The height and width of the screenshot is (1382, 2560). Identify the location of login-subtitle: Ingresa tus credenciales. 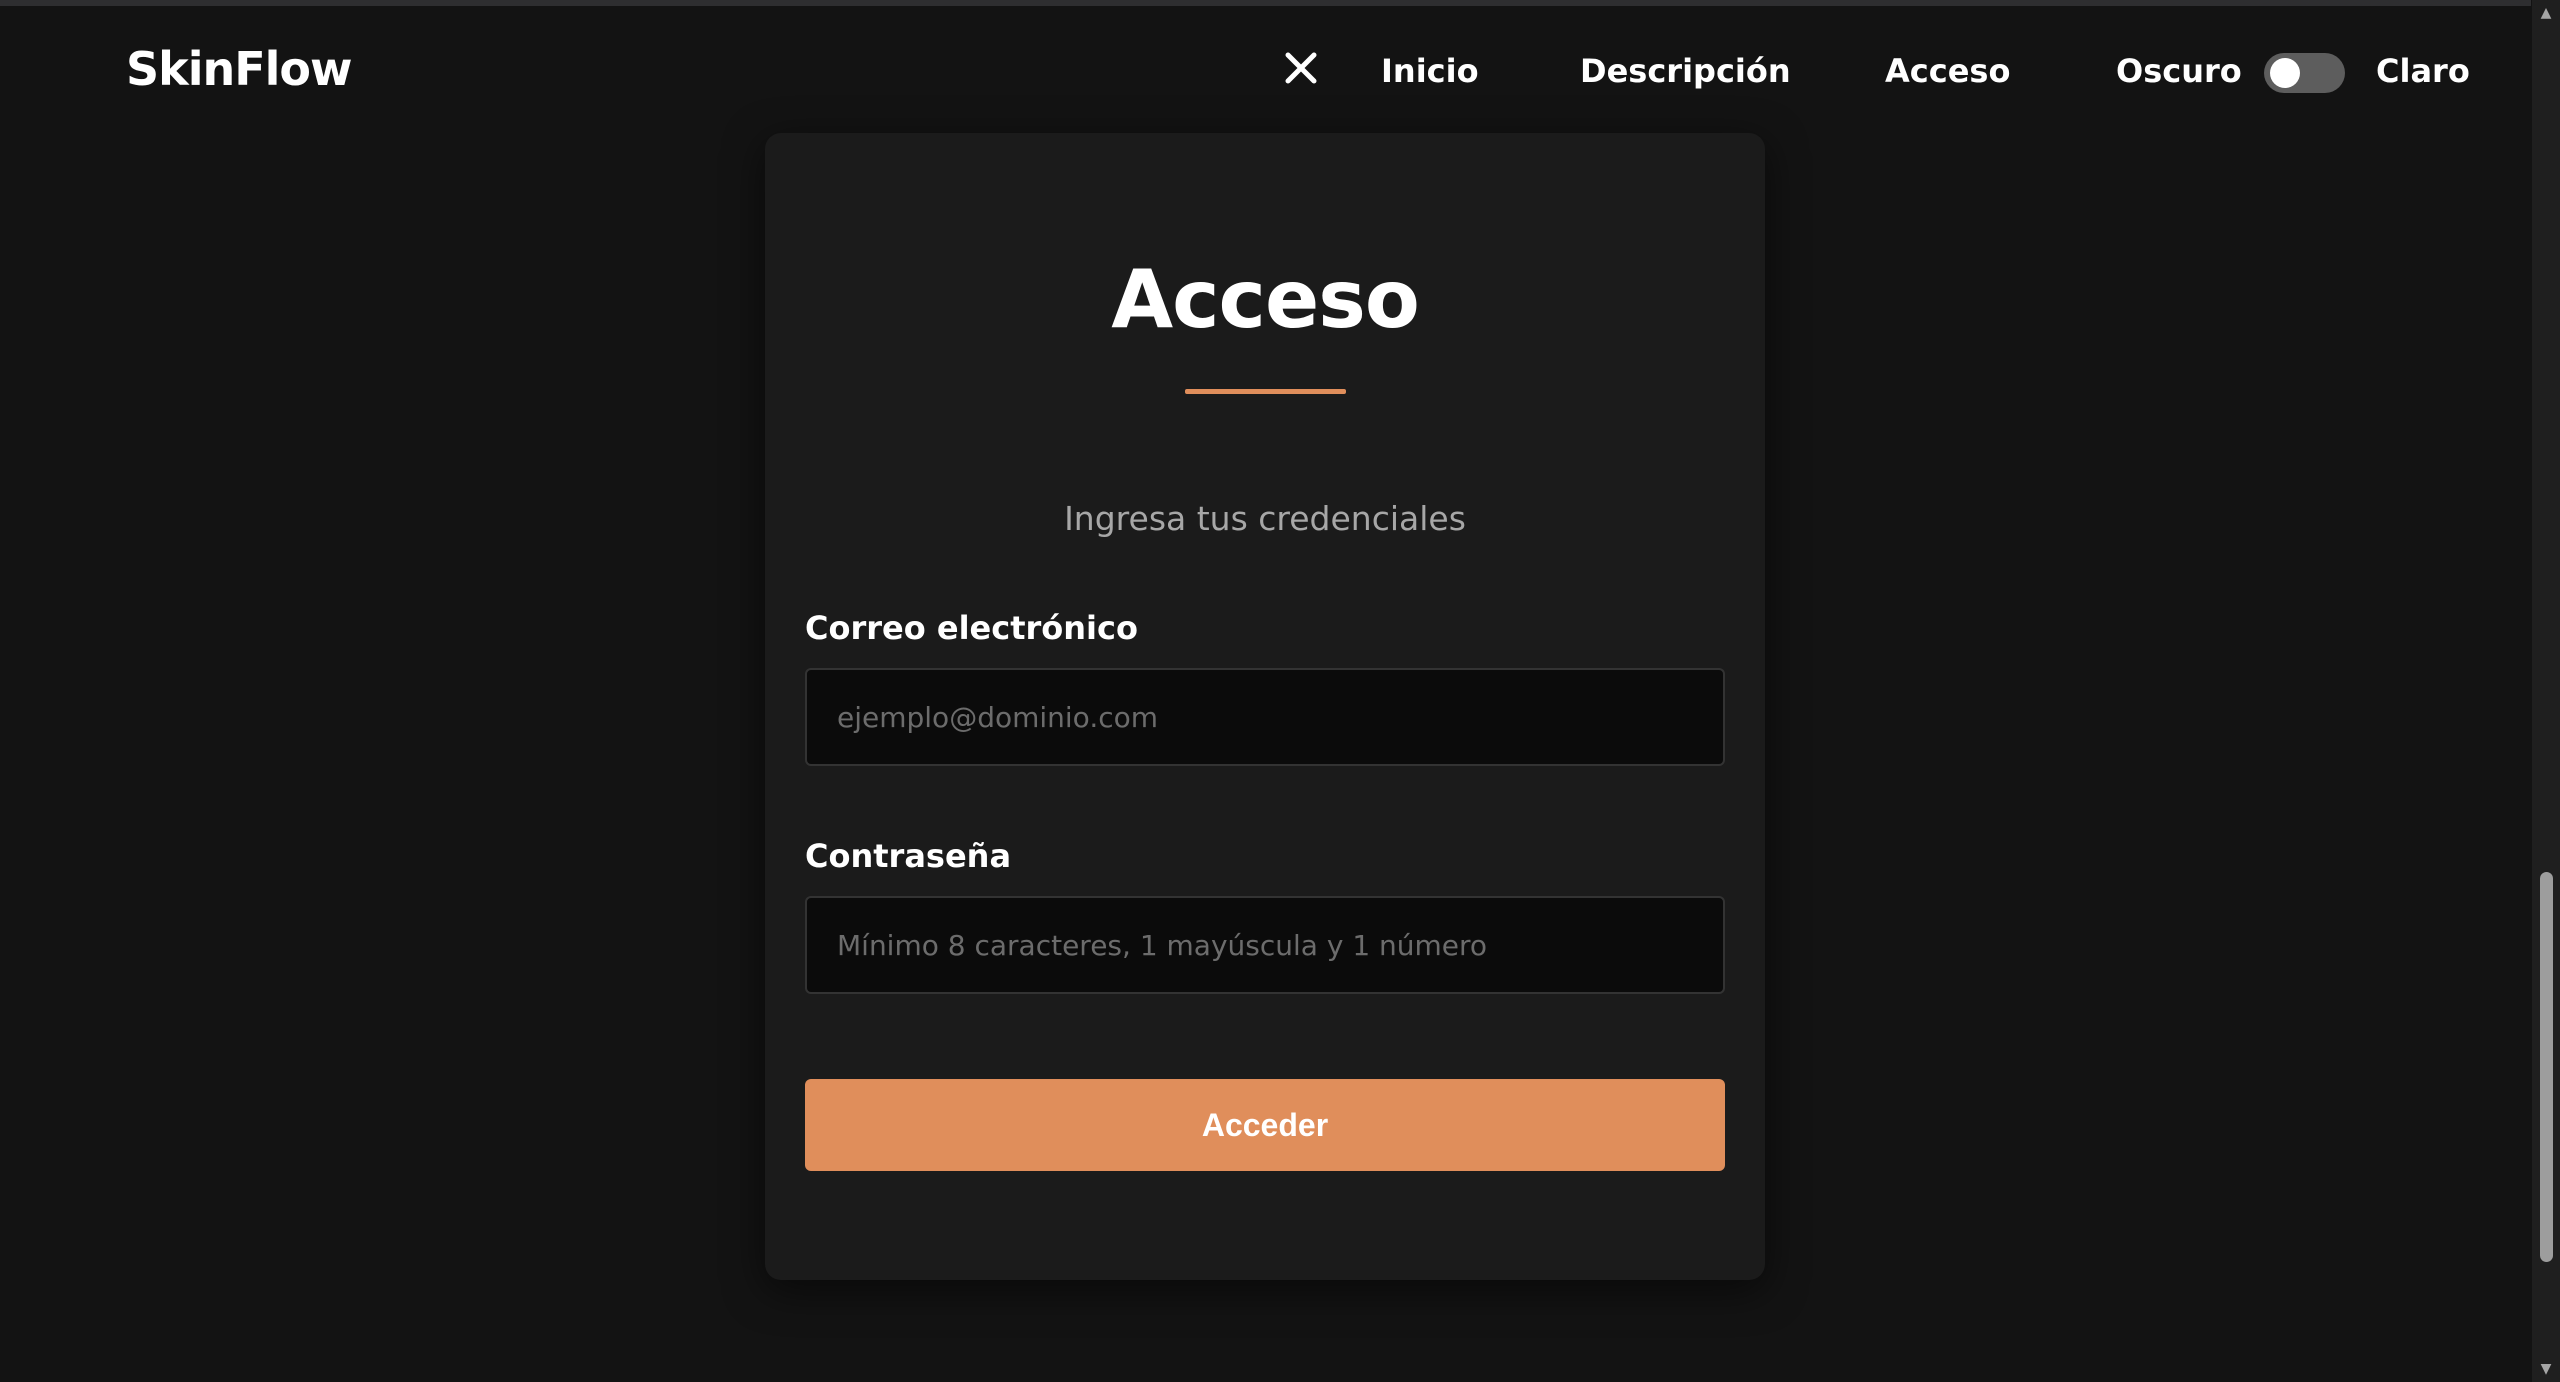
(1265, 518).